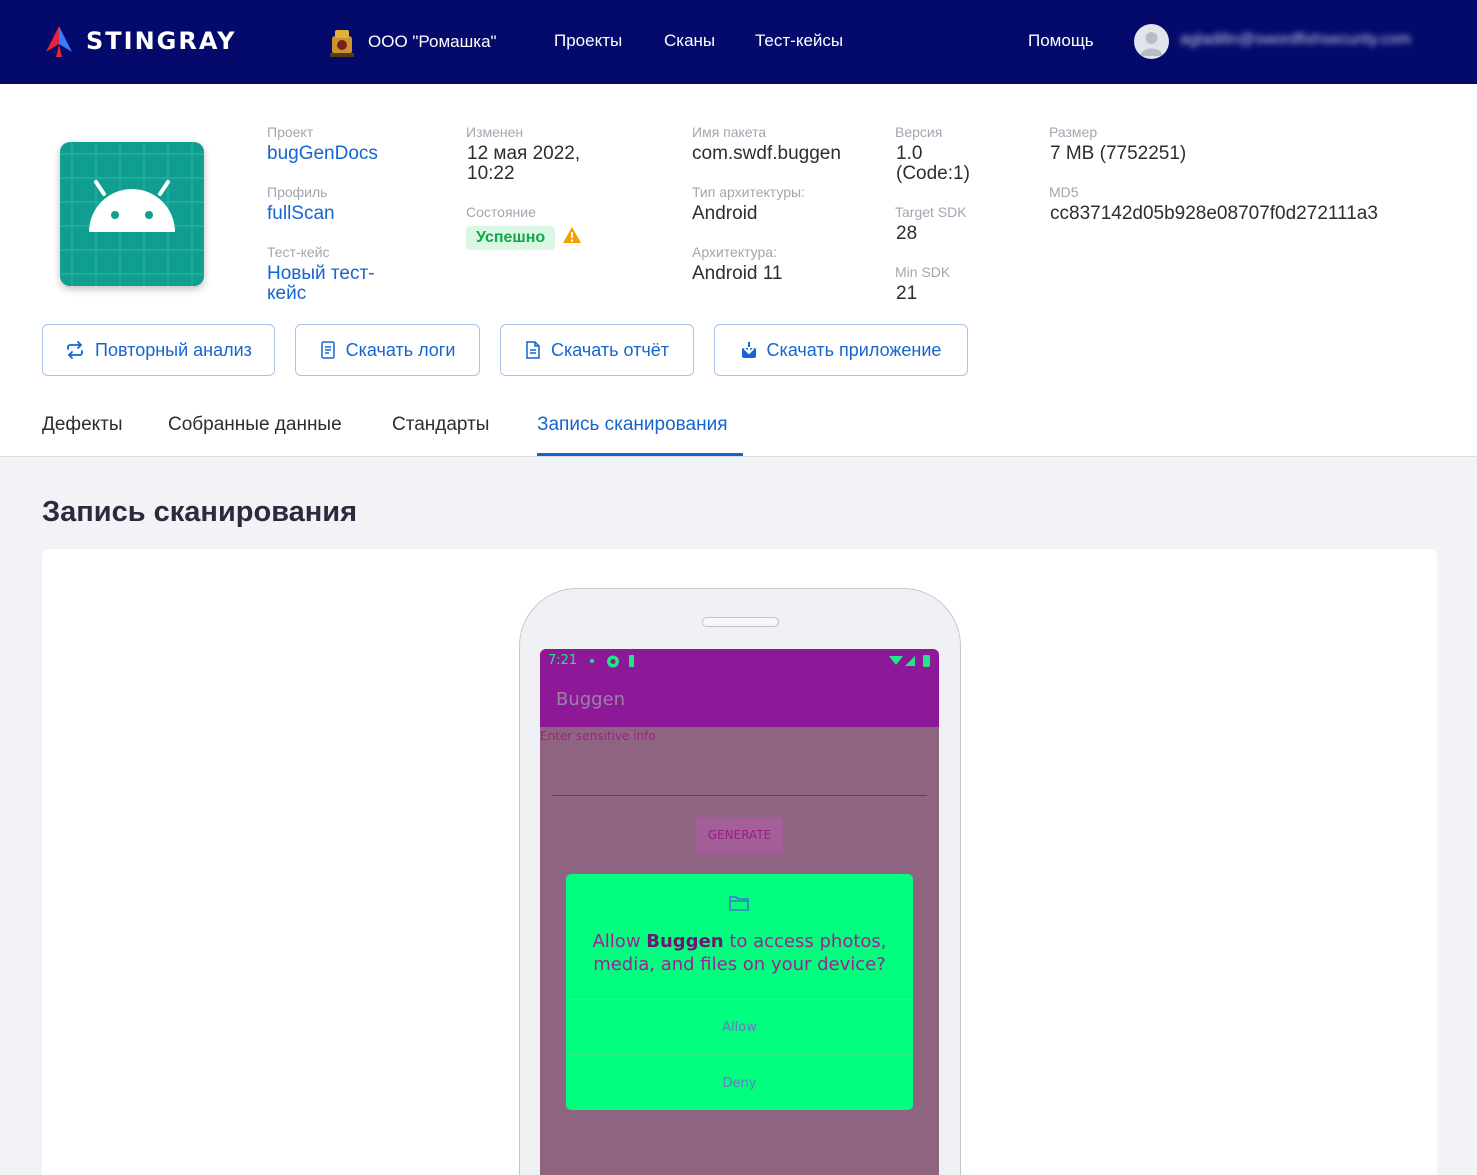 This screenshot has height=1175, width=1477. I want to click on md5-label: MD5, so click(1064, 192).